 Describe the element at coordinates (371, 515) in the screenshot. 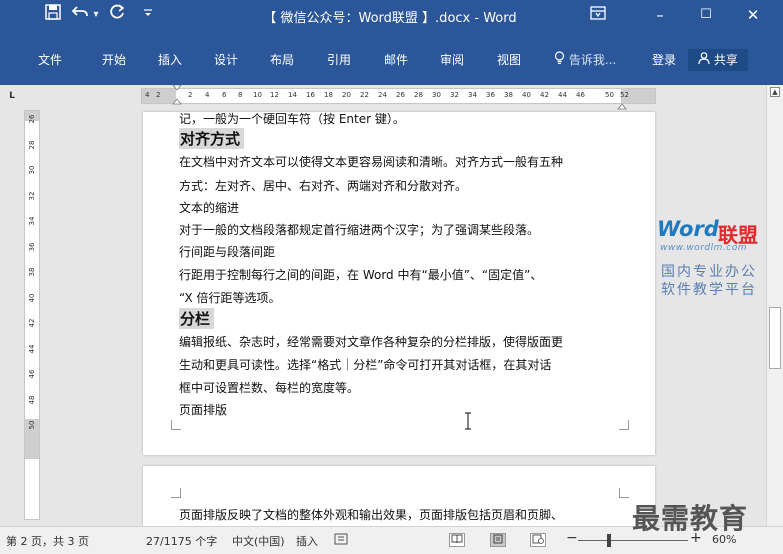

I see `text-line: 页面排版反映了文档的整体外观和输出效果，页面排版包括页眉和页脚、` at that location.